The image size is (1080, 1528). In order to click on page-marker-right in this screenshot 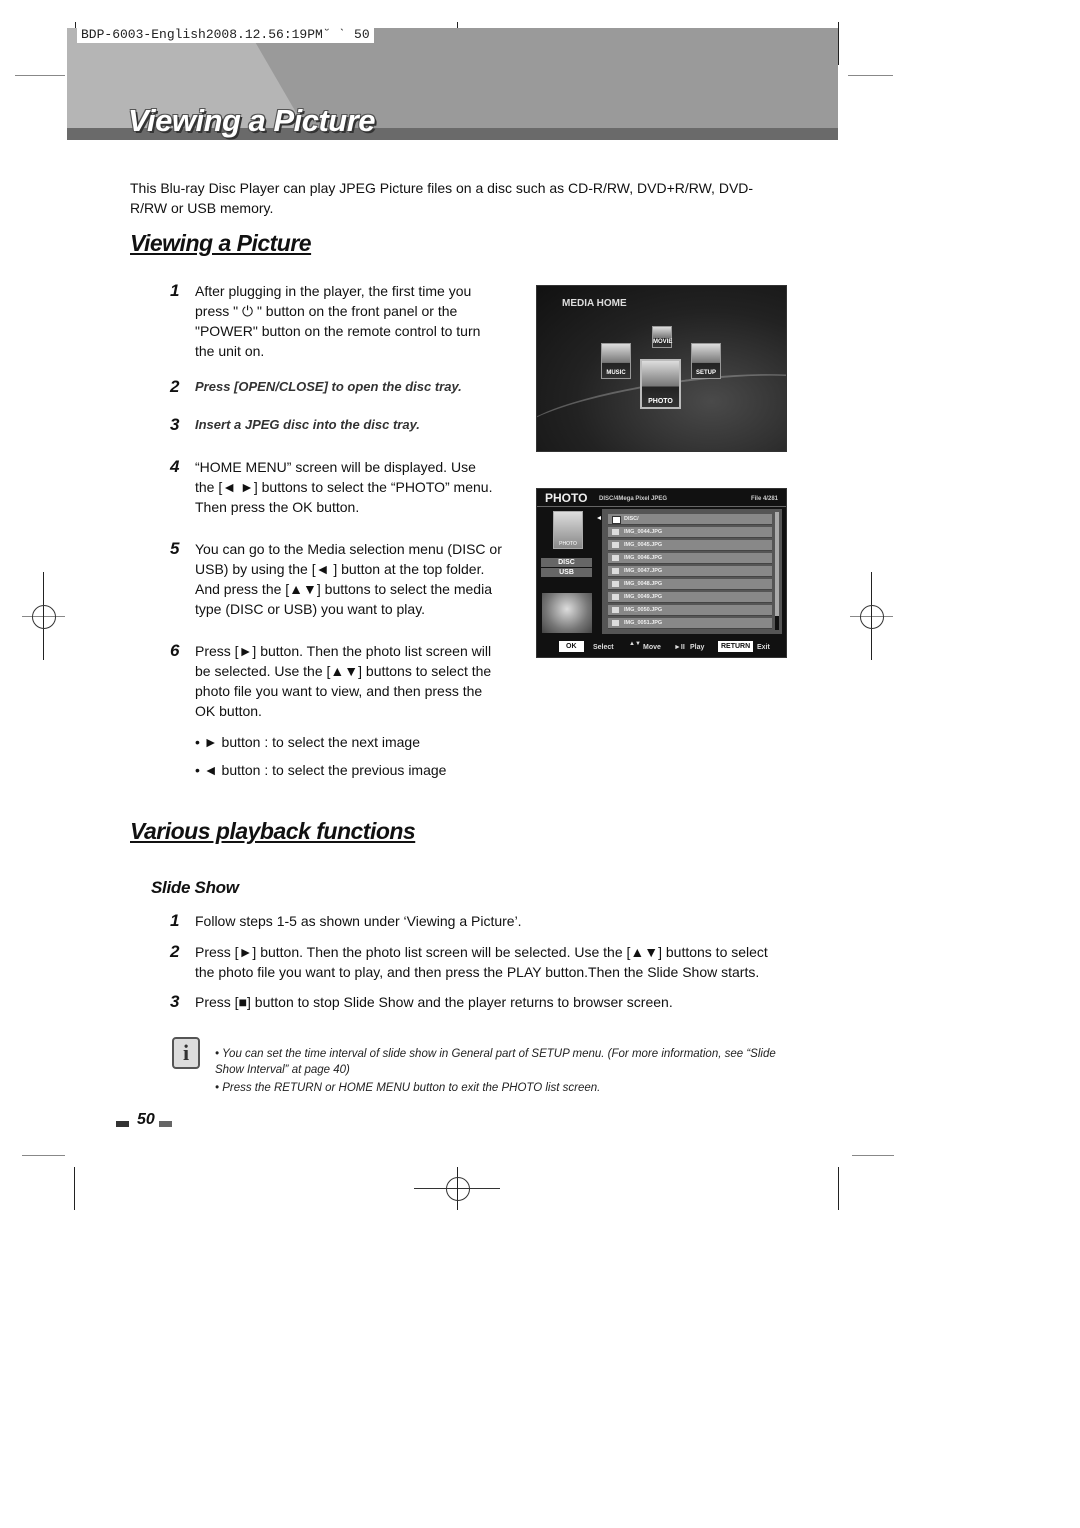, I will do `click(165, 1124)`.